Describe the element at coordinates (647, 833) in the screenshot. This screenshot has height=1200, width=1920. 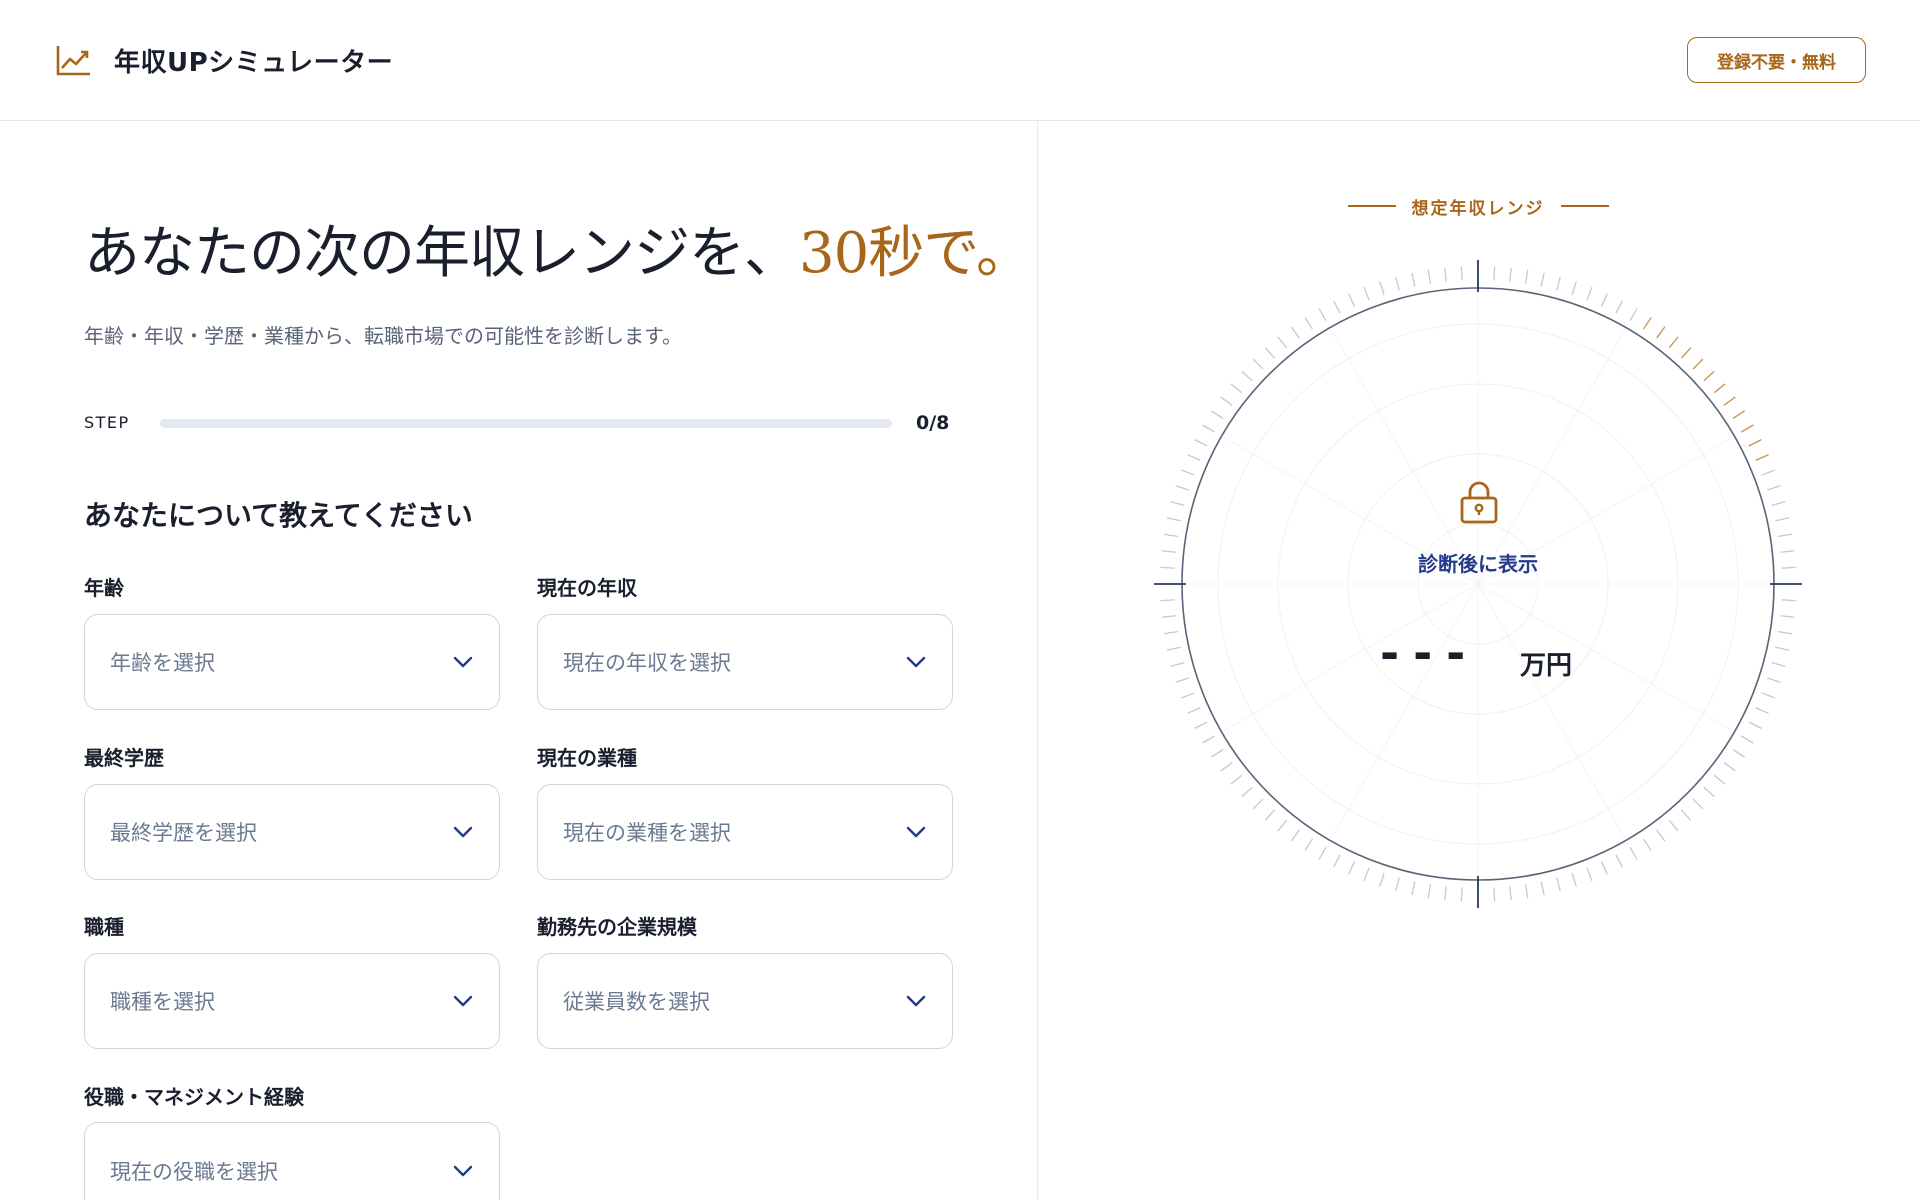
I see `industry-select-placeholder: 現在の業種を選択` at that location.